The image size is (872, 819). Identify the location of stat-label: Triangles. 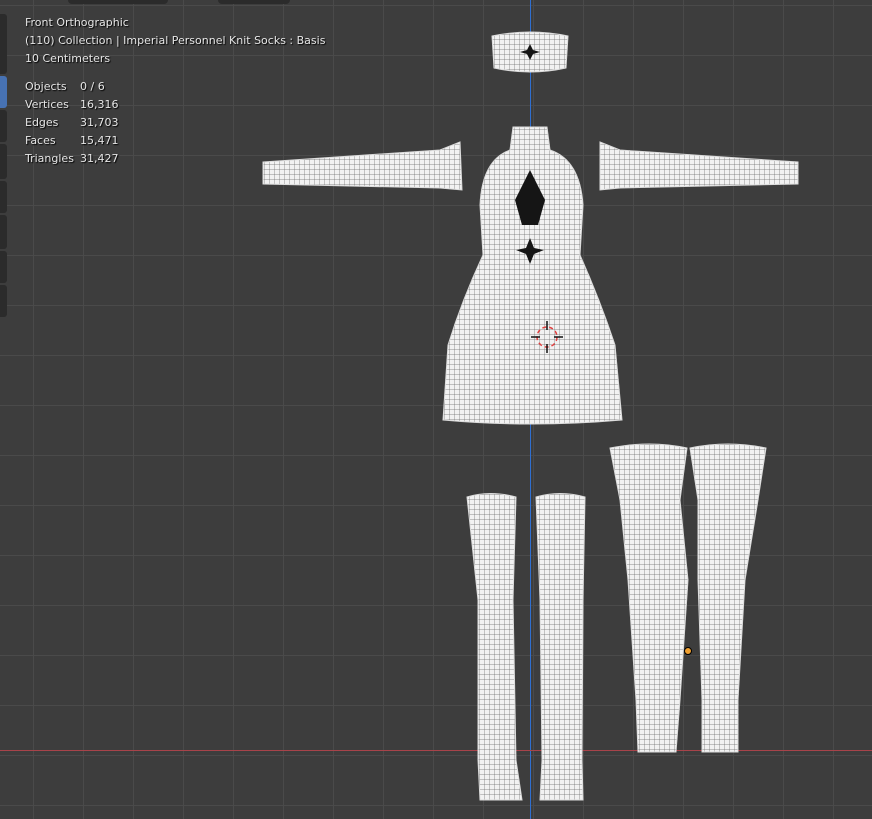
(49, 158).